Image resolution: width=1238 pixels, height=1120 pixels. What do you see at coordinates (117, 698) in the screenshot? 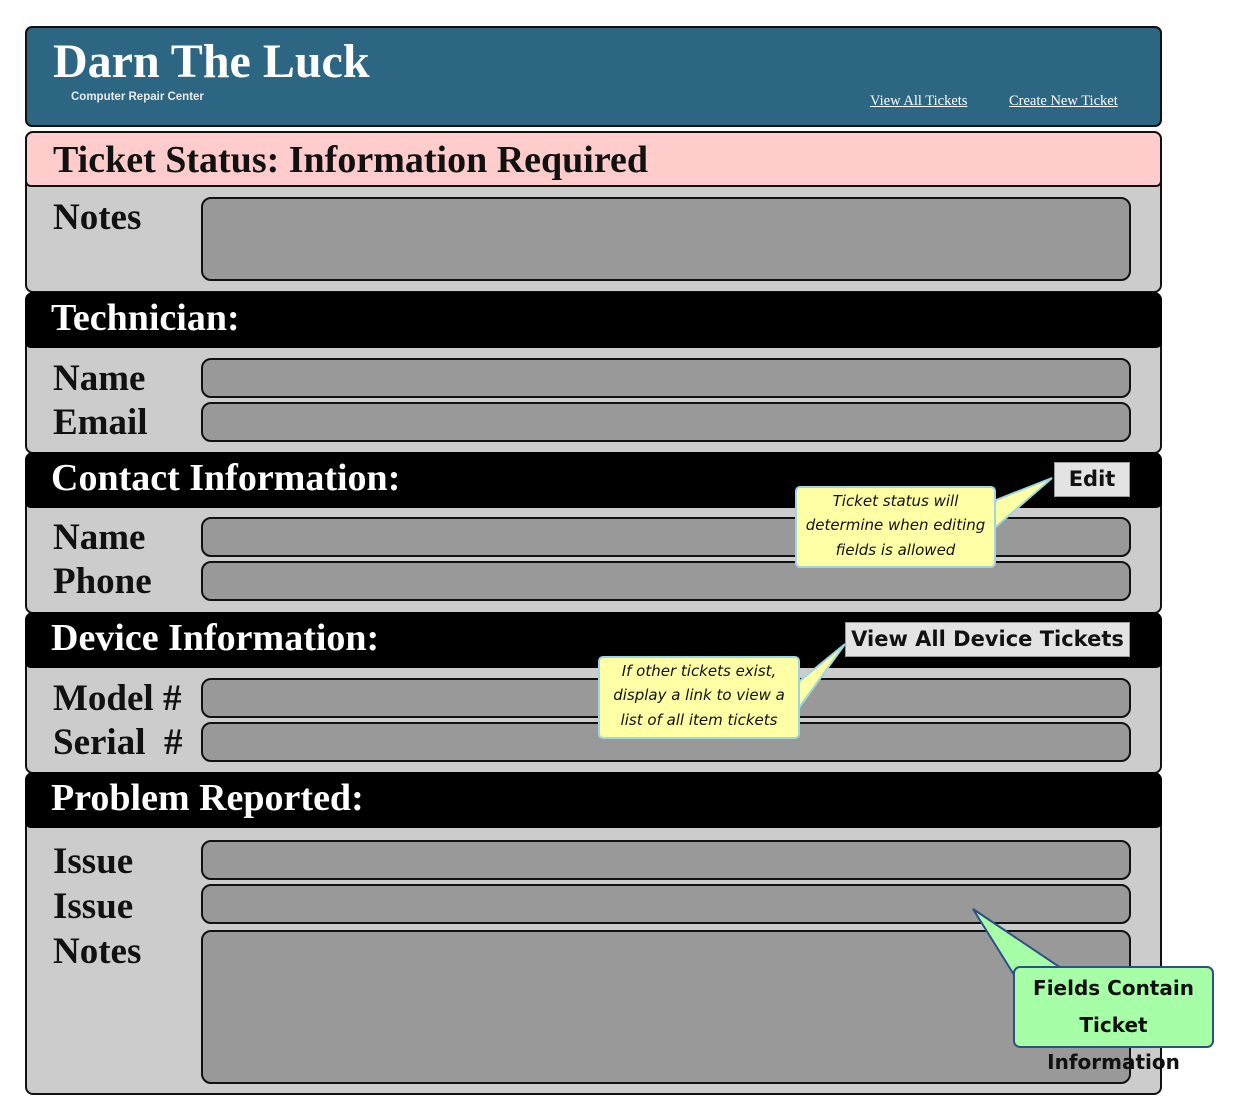
I see `model-number-label: Model #` at bounding box center [117, 698].